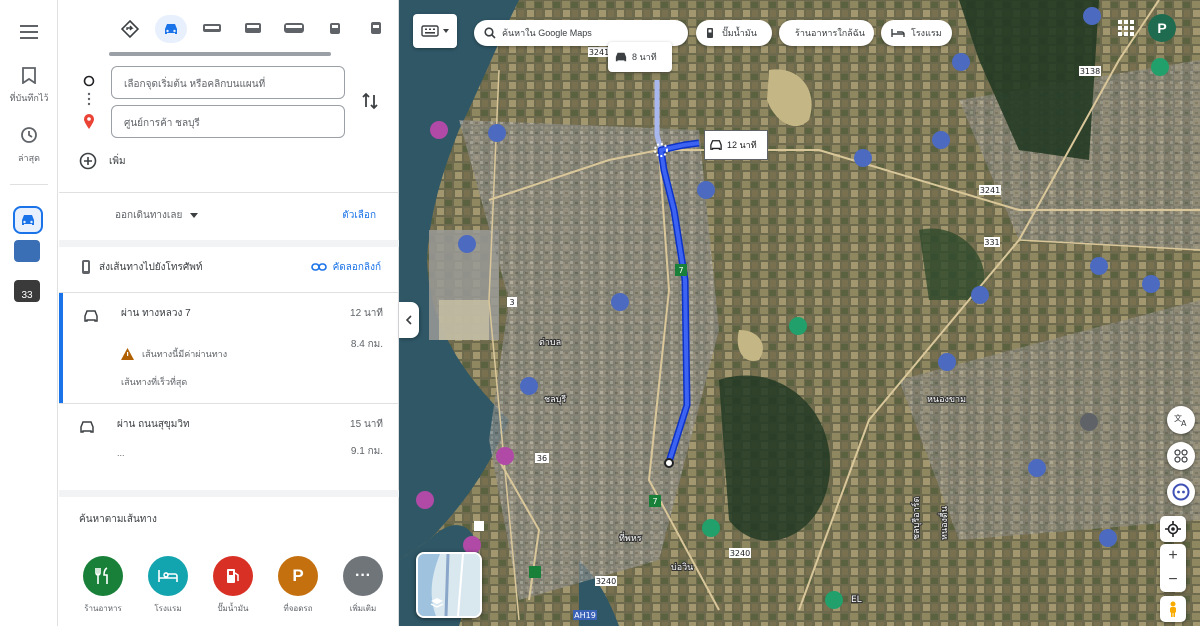  Describe the element at coordinates (102, 161) in the screenshot. I see `add-destination-button: เพิ่ม` at that location.